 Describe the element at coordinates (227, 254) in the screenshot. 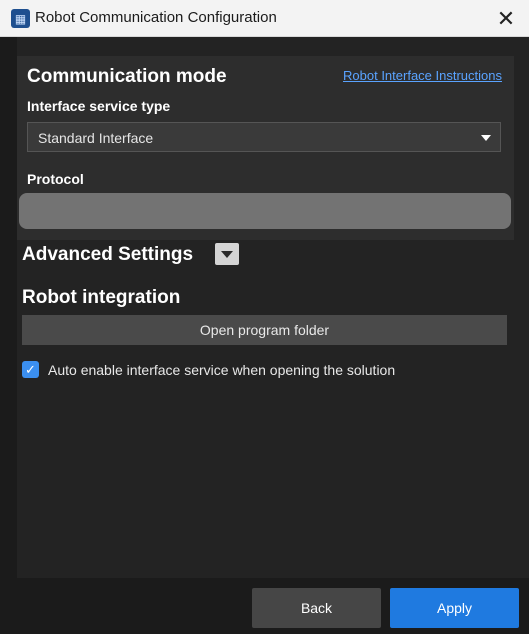

I see `advanced-settings-toggle` at that location.